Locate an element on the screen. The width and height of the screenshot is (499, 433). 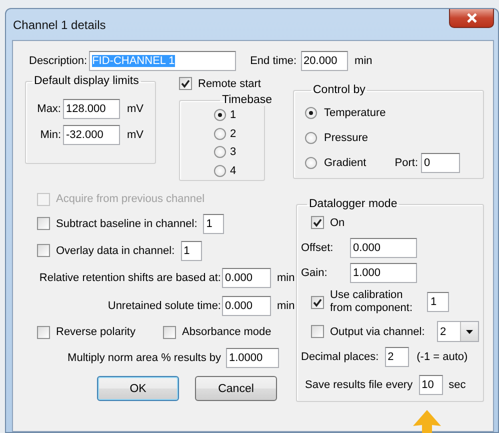
input-field: 1.000 is located at coordinates (383, 272).